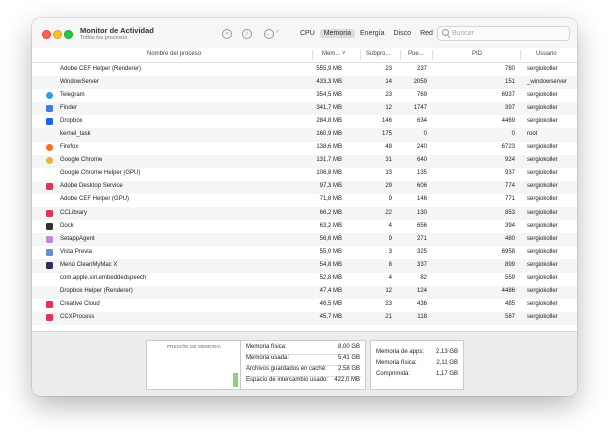 Image resolution: width=608 pixels, height=437 pixels. What do you see at coordinates (421, 68) in the screenshot?
I see `port-count: 237` at bounding box center [421, 68].